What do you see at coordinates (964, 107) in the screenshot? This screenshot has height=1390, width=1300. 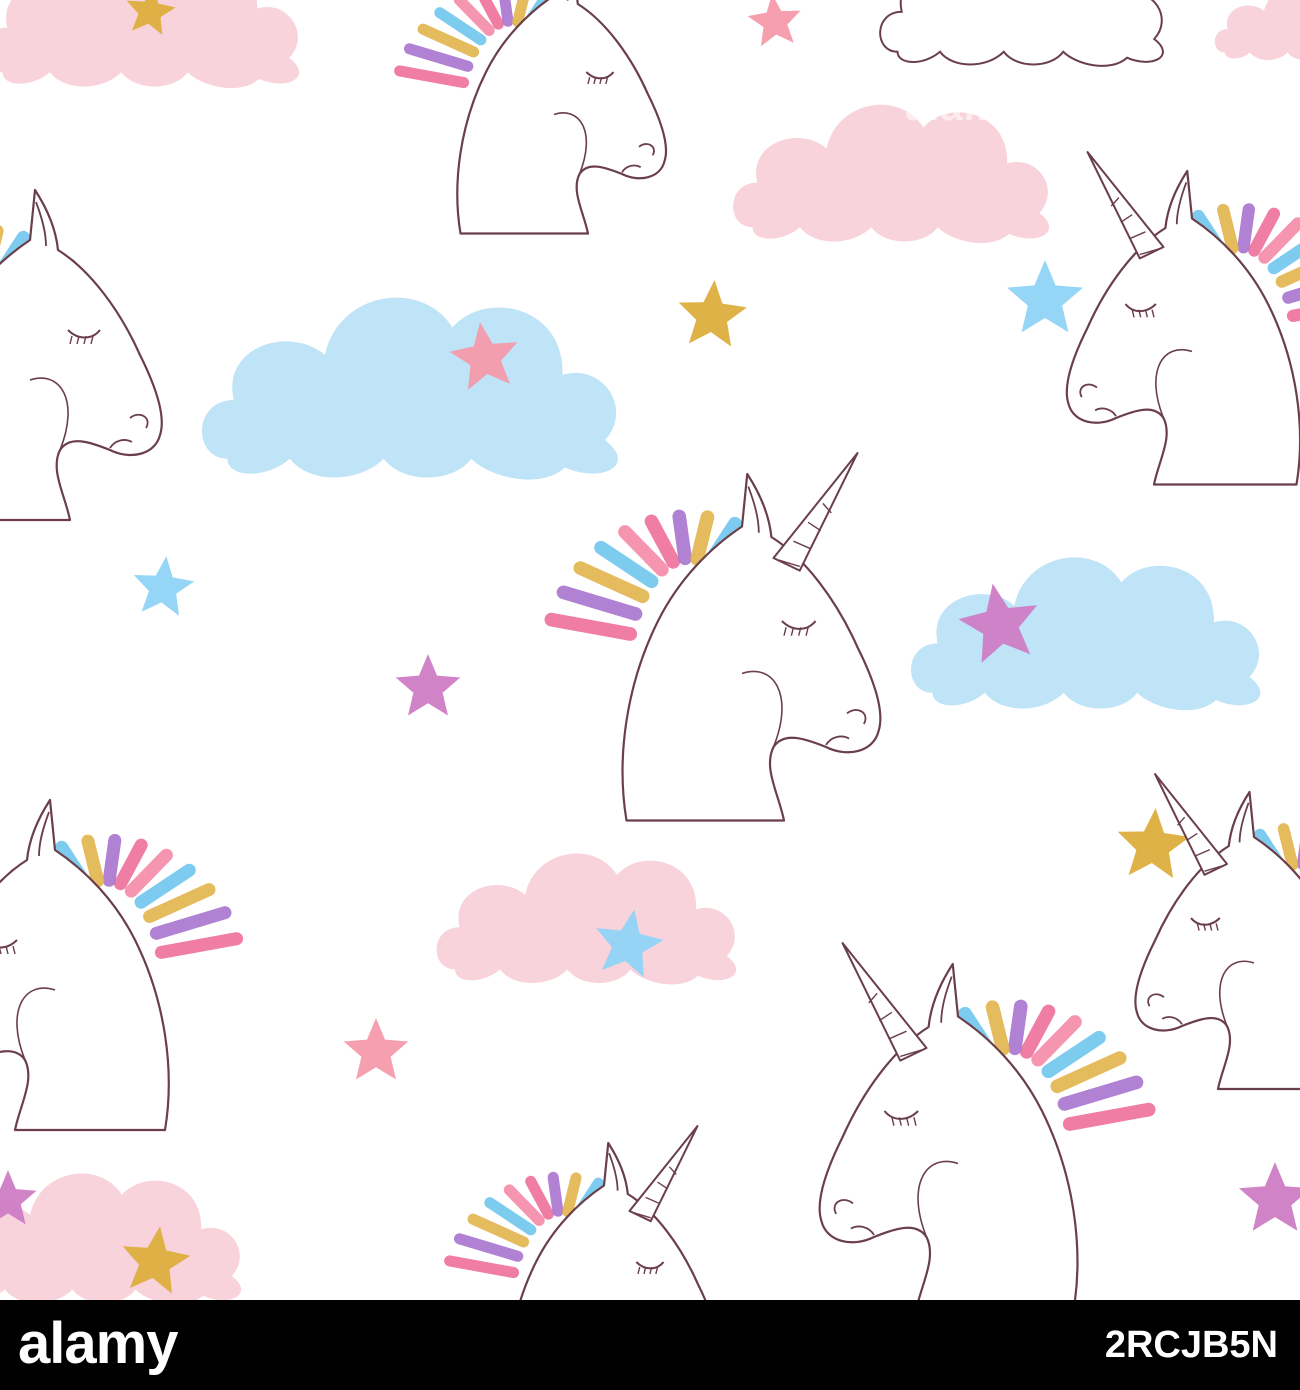 I see `watermark: alamy` at bounding box center [964, 107].